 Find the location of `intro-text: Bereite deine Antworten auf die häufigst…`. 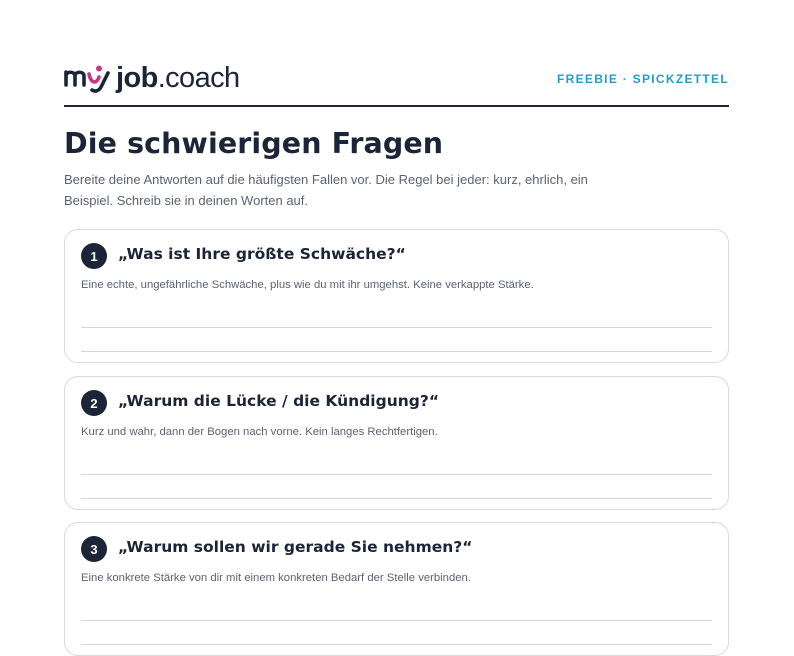

intro-text: Bereite deine Antworten auf die häufigst… is located at coordinates (326, 190).